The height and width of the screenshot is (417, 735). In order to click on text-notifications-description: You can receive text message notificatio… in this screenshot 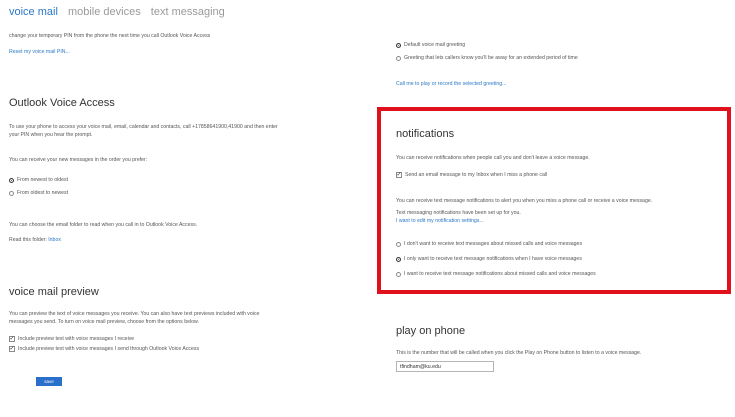, I will do `click(524, 201)`.